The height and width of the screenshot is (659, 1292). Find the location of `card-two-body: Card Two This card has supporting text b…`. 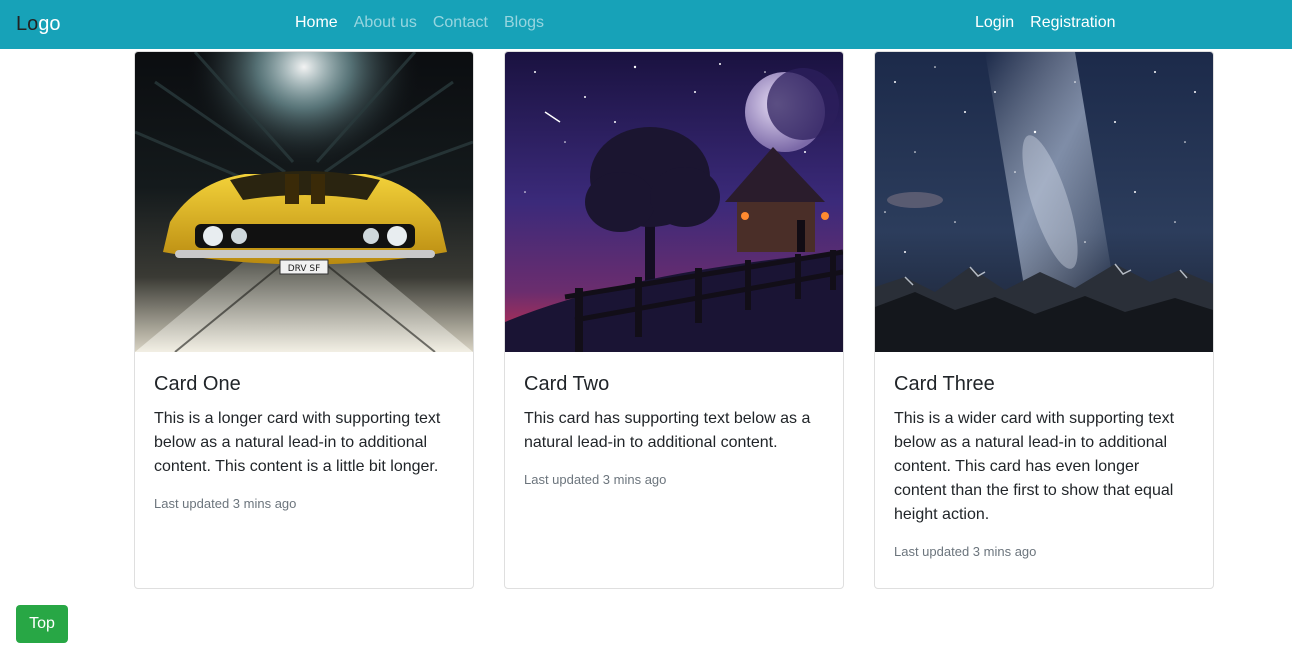

card-two-body: Card Two This card has supporting text b… is located at coordinates (674, 420).